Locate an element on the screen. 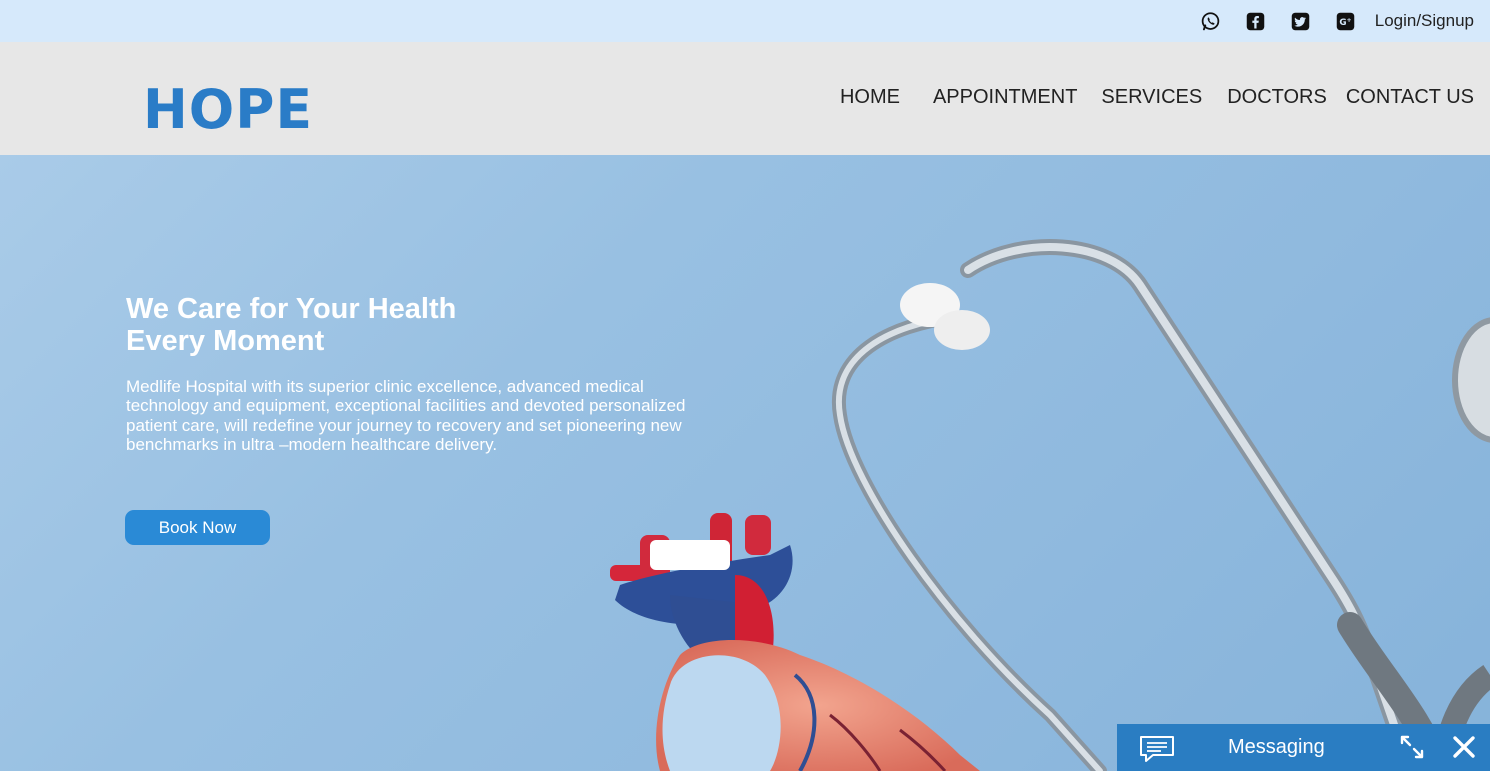  close-icon is located at coordinates (1464, 747).